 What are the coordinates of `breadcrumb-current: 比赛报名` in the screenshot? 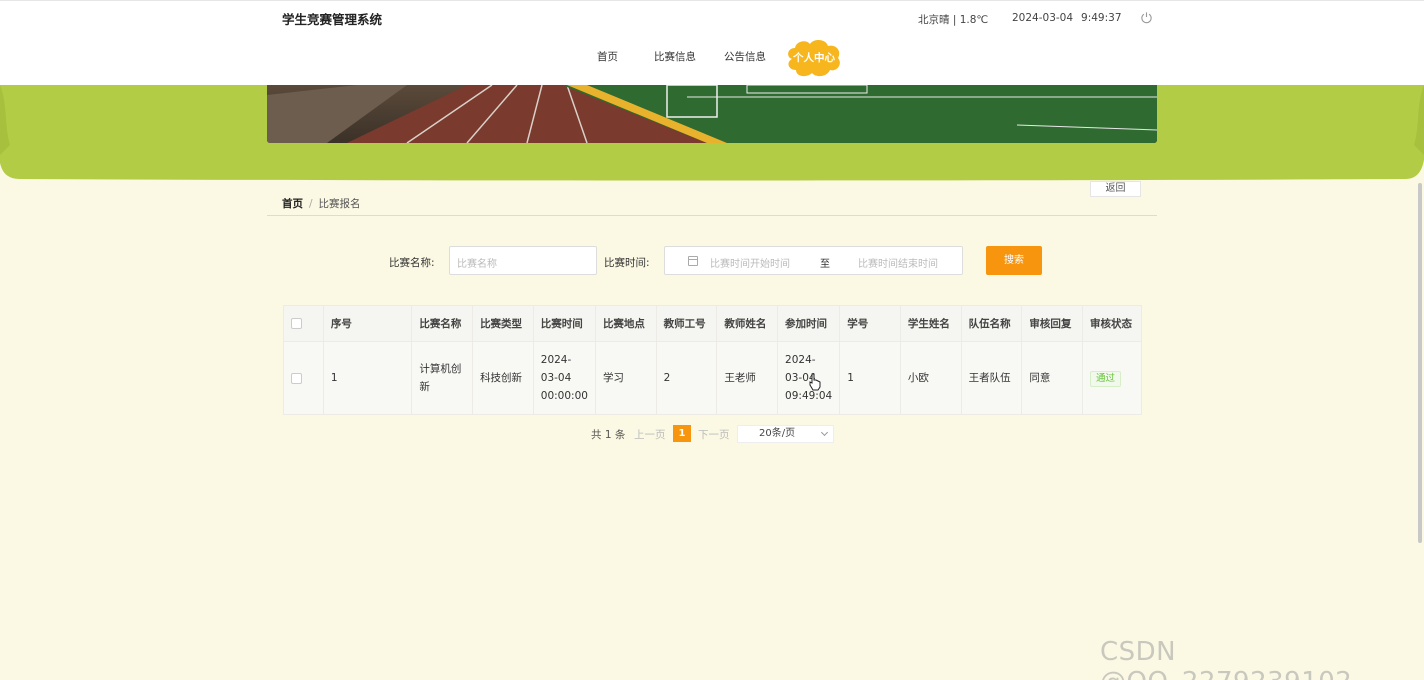 It's located at (339, 204).